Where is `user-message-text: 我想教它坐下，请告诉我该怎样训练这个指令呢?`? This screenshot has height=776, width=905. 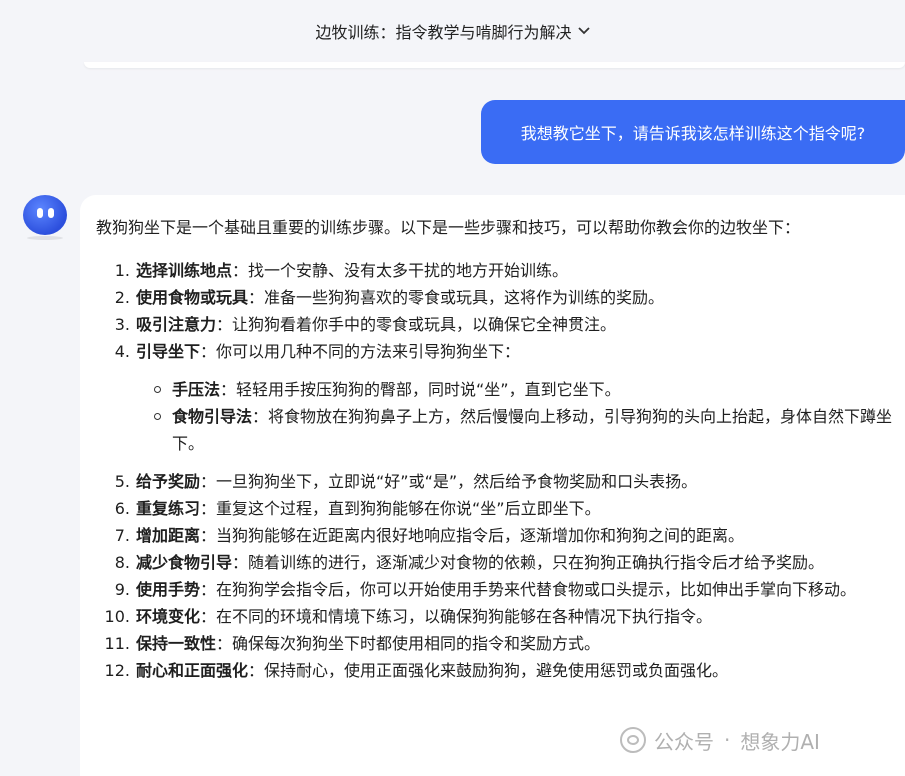
user-message-text: 我想教它坐下，请告诉我该怎样训练这个指令呢? is located at coordinates (693, 133).